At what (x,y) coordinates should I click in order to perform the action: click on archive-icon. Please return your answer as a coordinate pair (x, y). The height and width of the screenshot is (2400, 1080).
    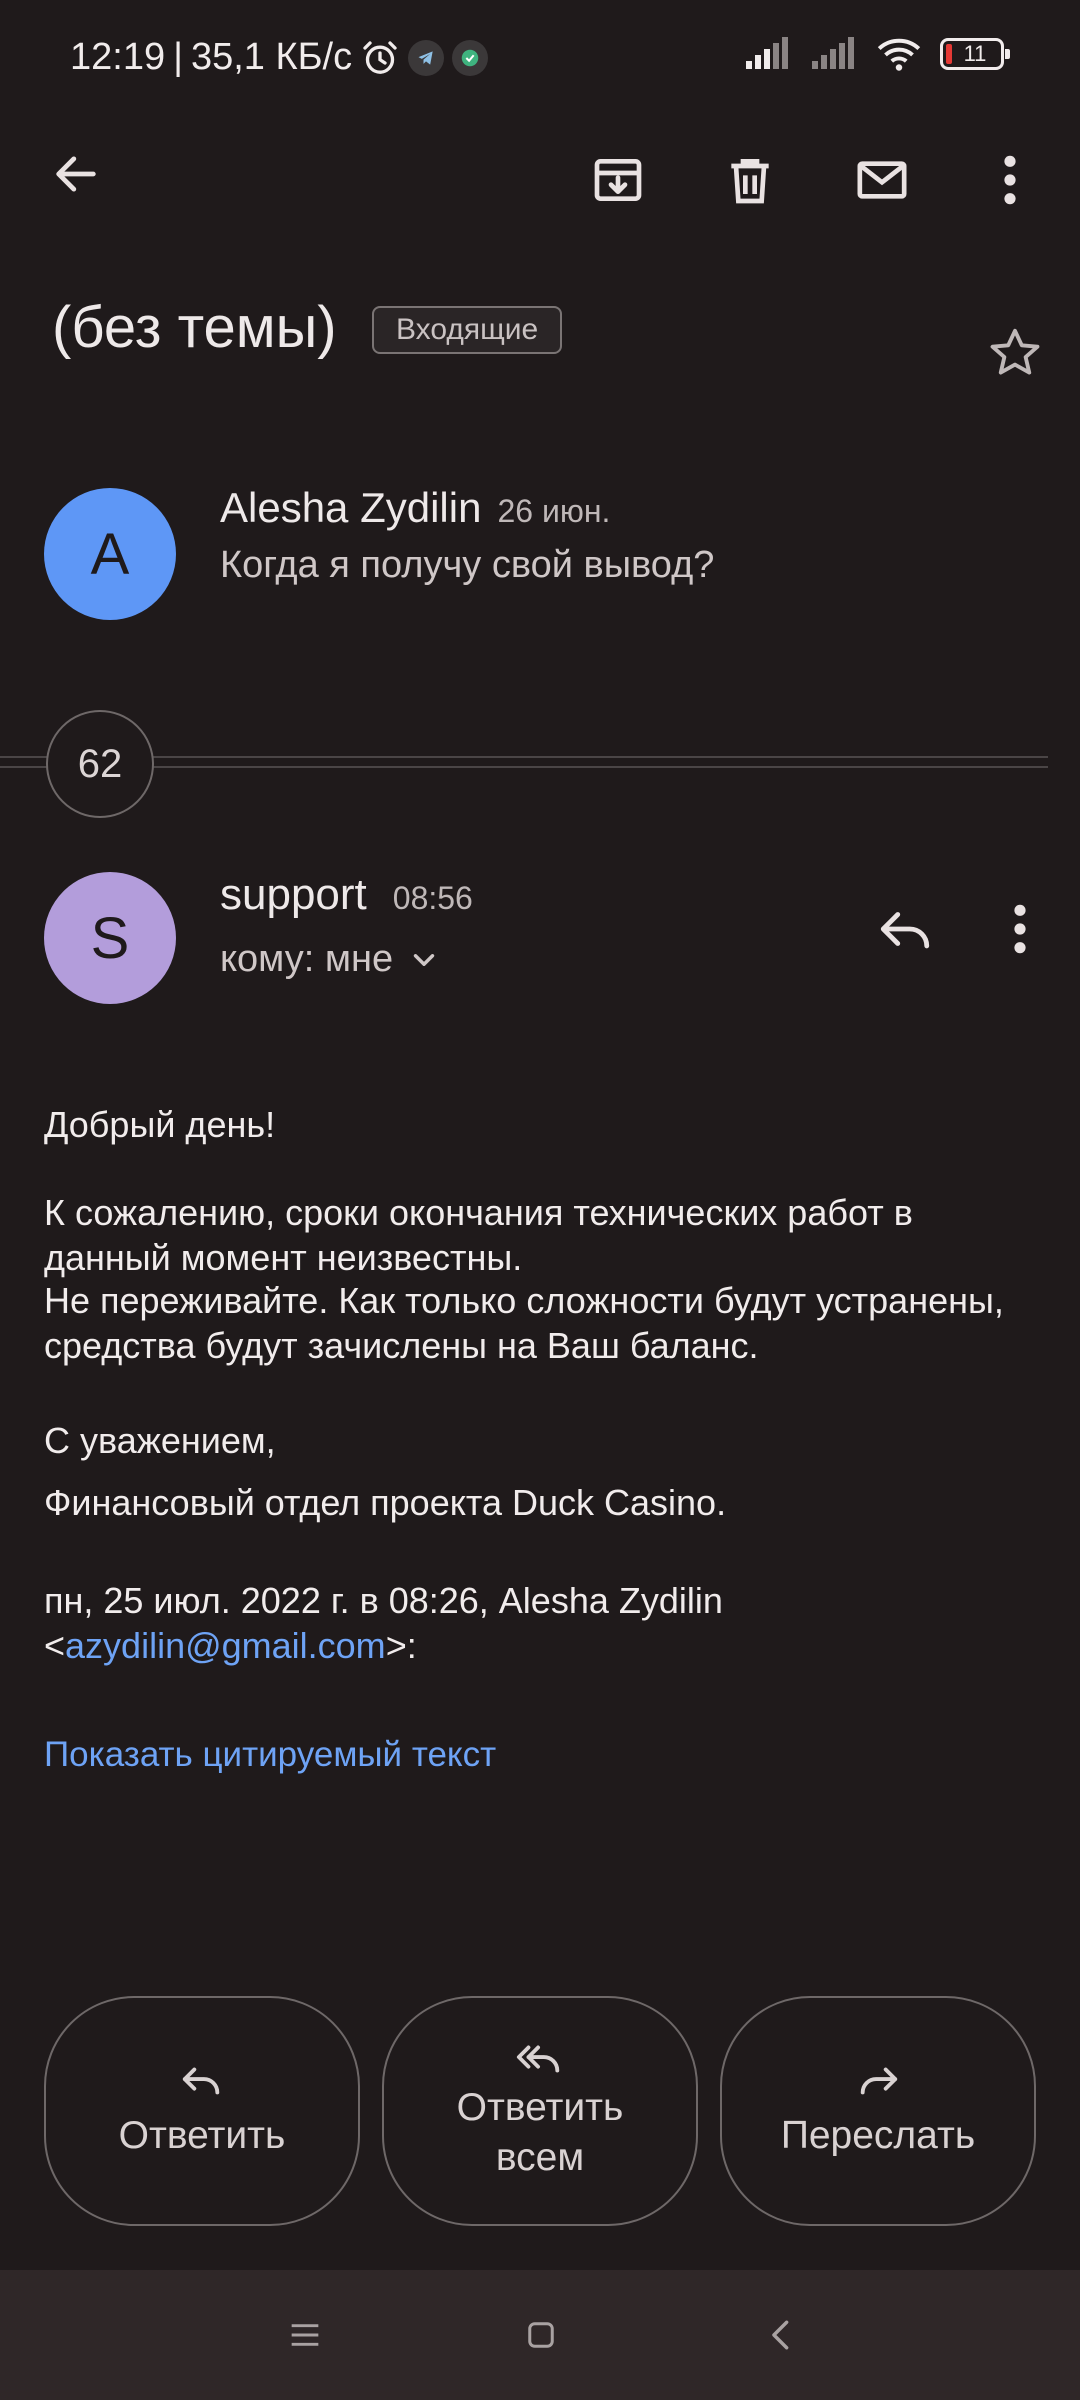
    Looking at the image, I should click on (618, 180).